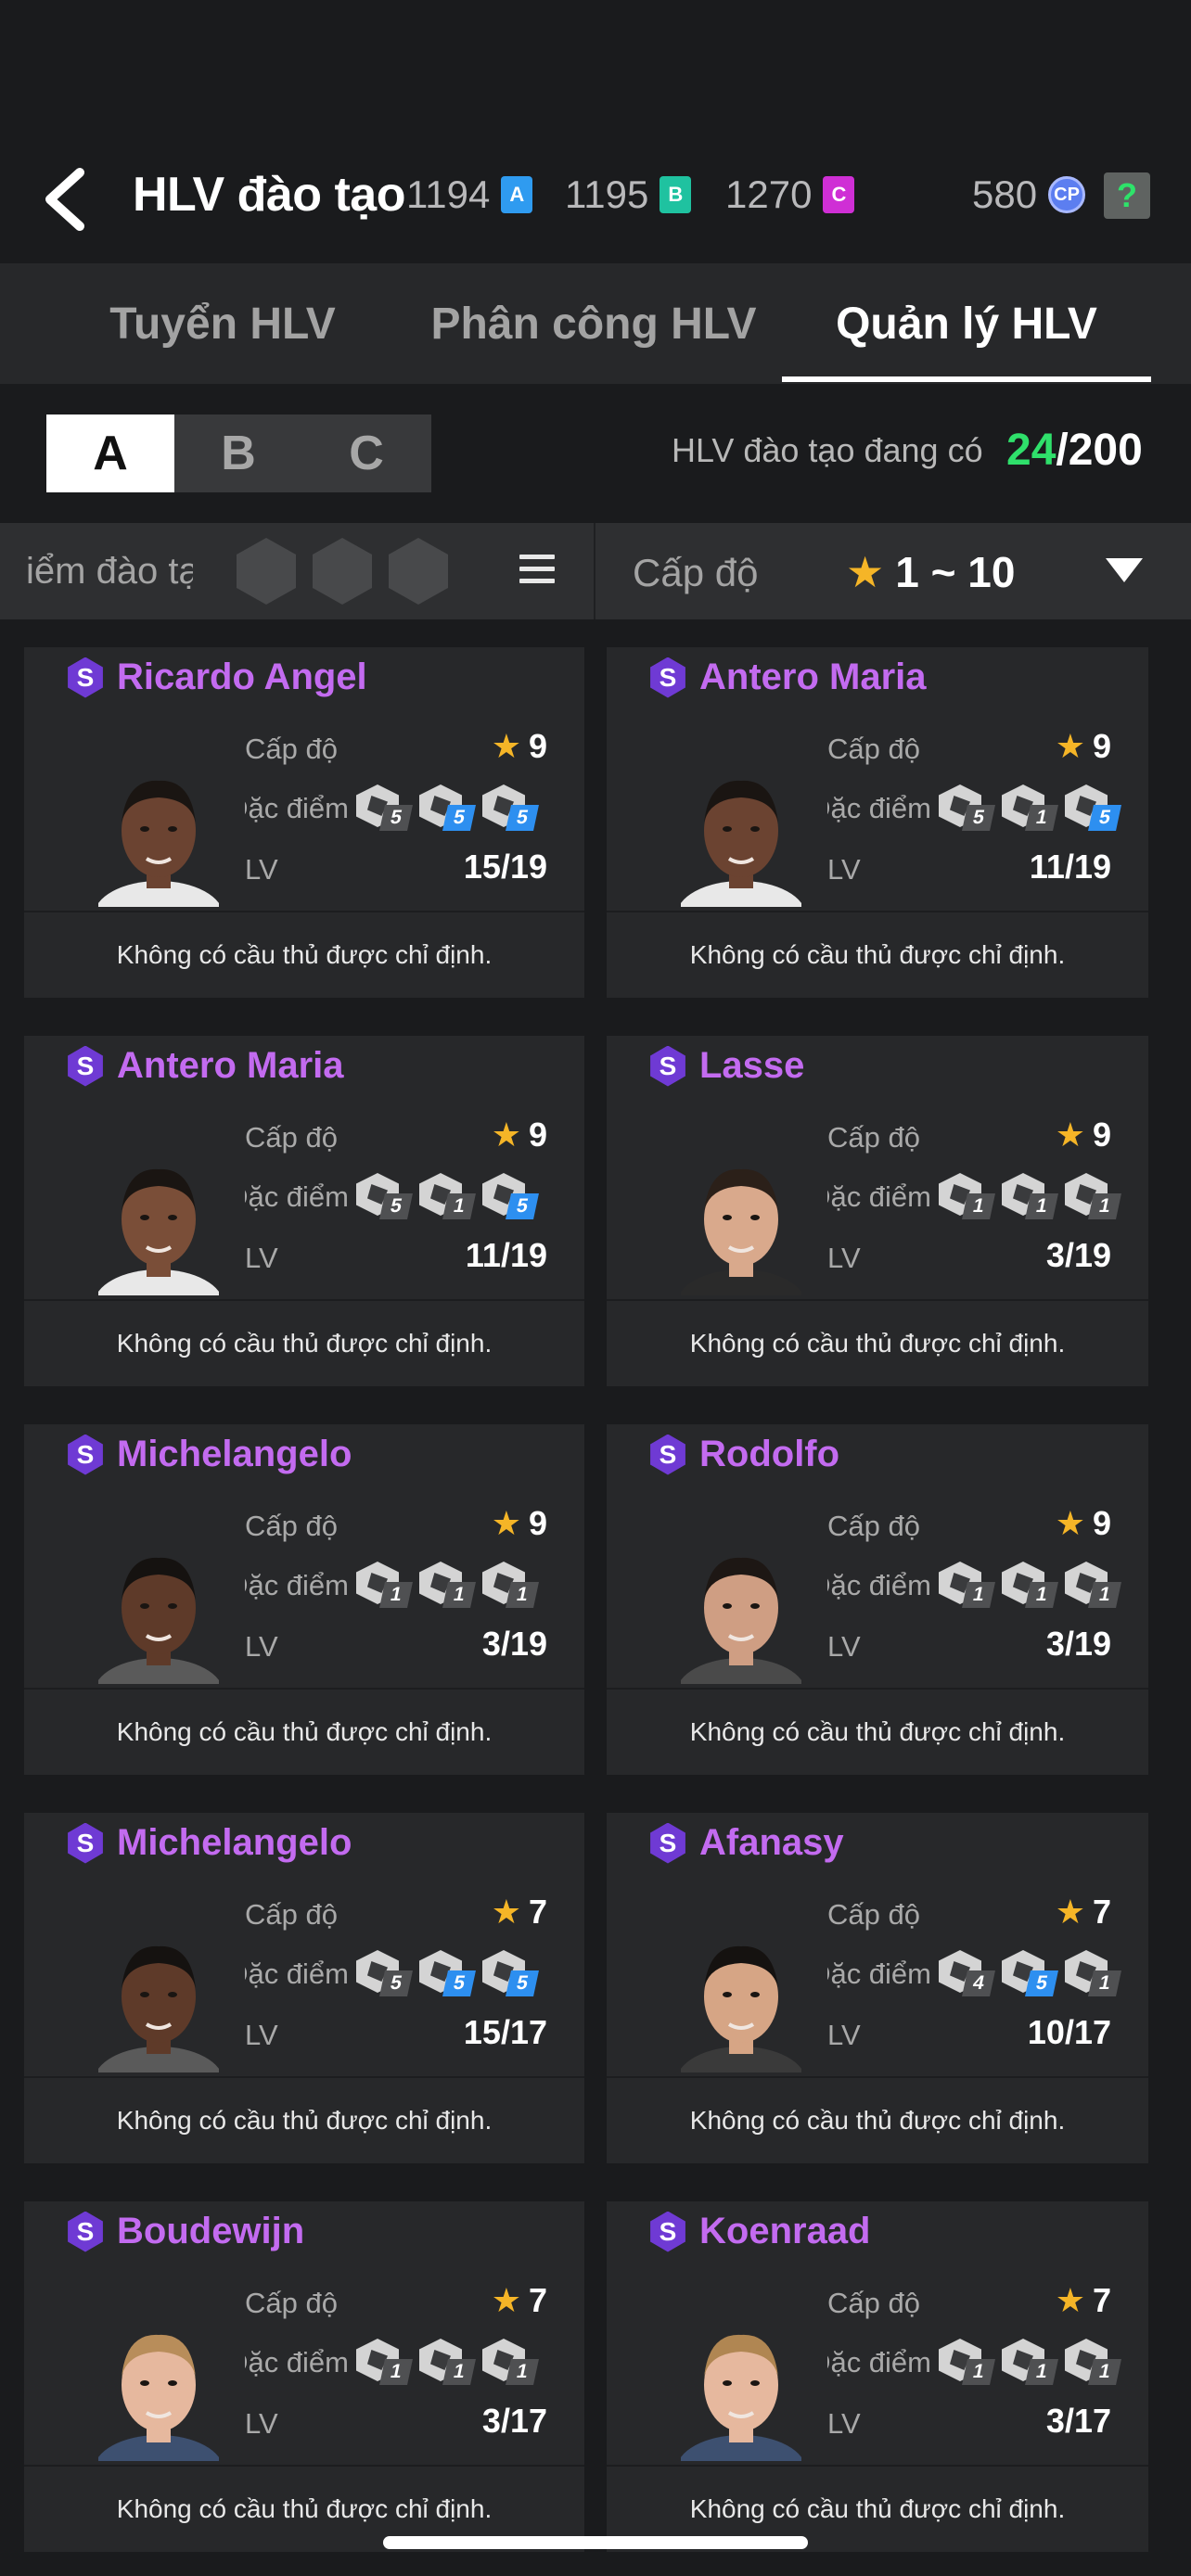  Describe the element at coordinates (211, 2231) in the screenshot. I see `coach-name-text: Boudewijn` at that location.